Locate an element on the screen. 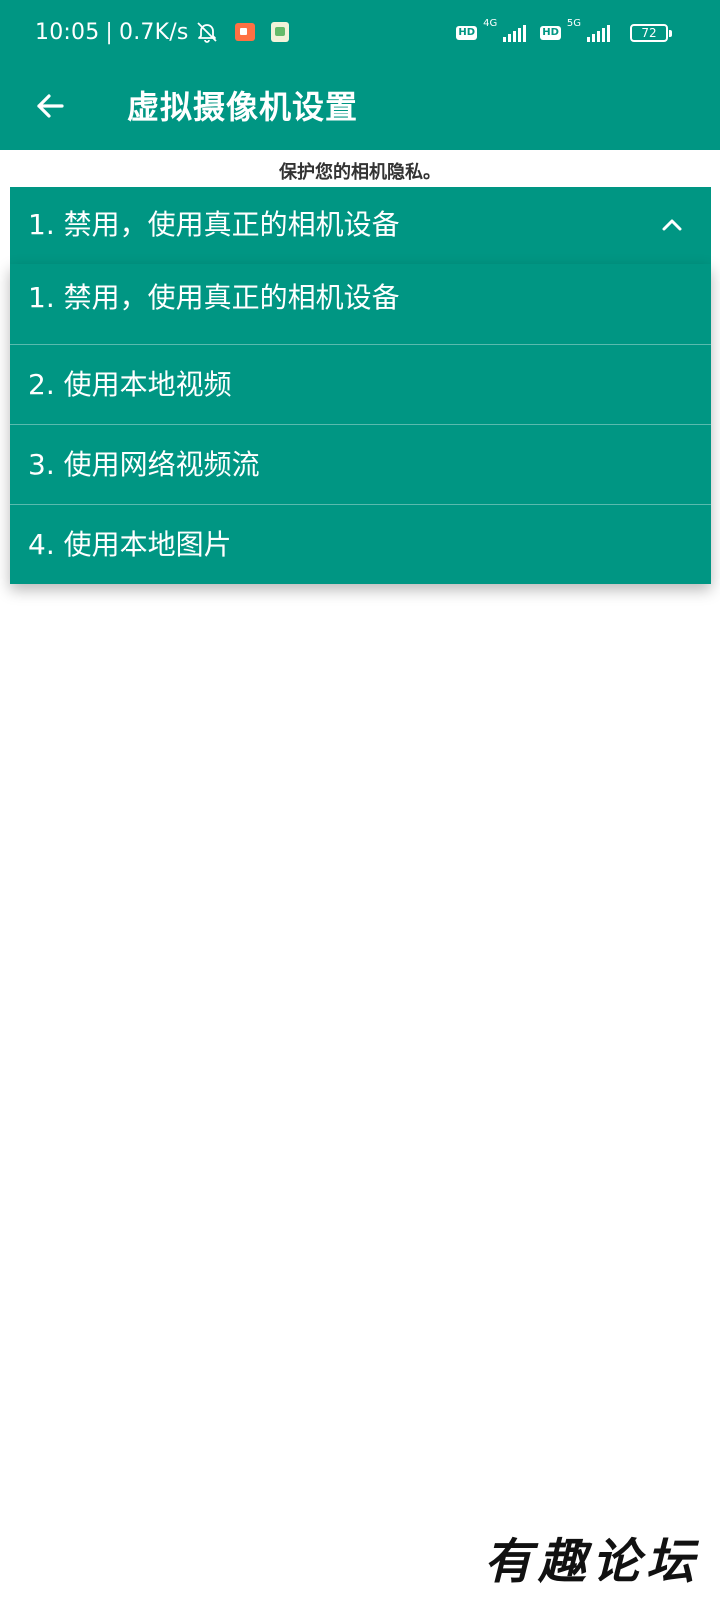  network-speed: 0.7K/s is located at coordinates (154, 32).